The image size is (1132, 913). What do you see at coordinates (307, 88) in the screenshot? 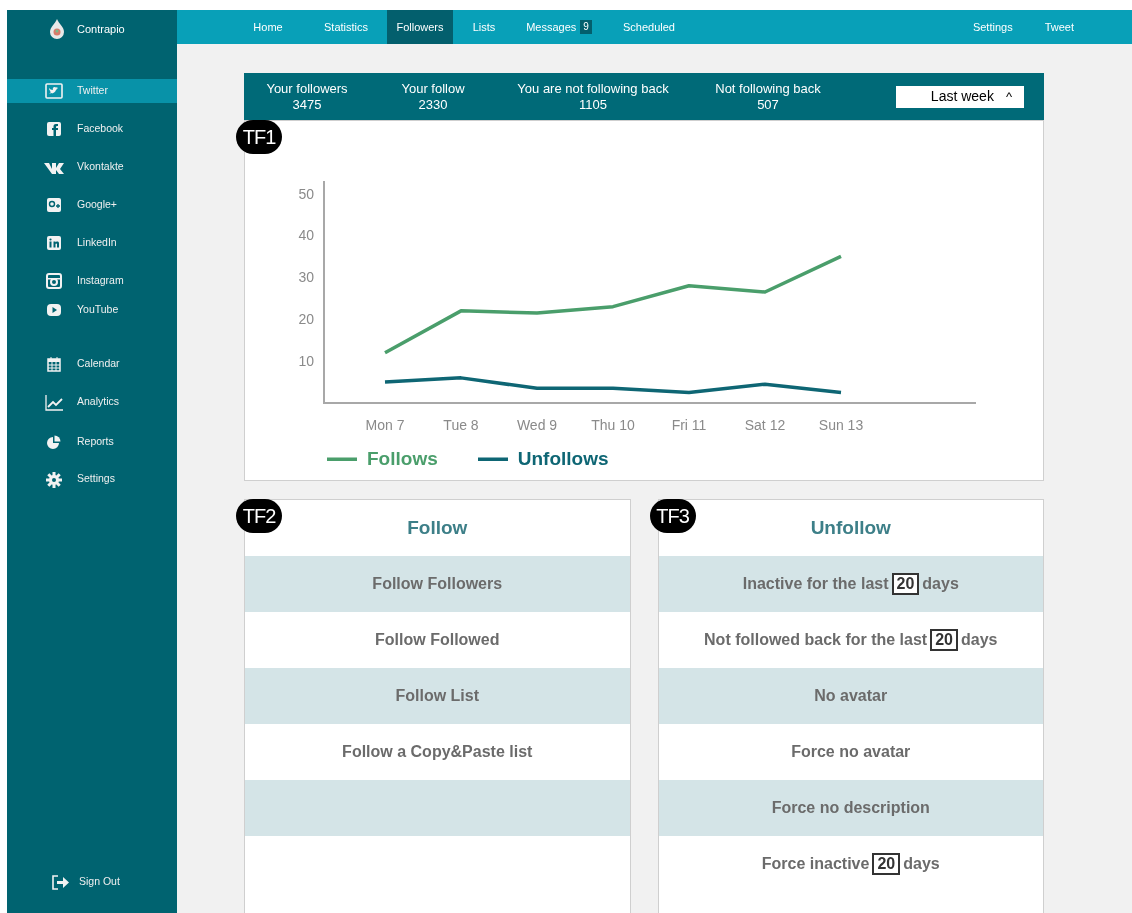
I see `stat-label: Your followers` at bounding box center [307, 88].